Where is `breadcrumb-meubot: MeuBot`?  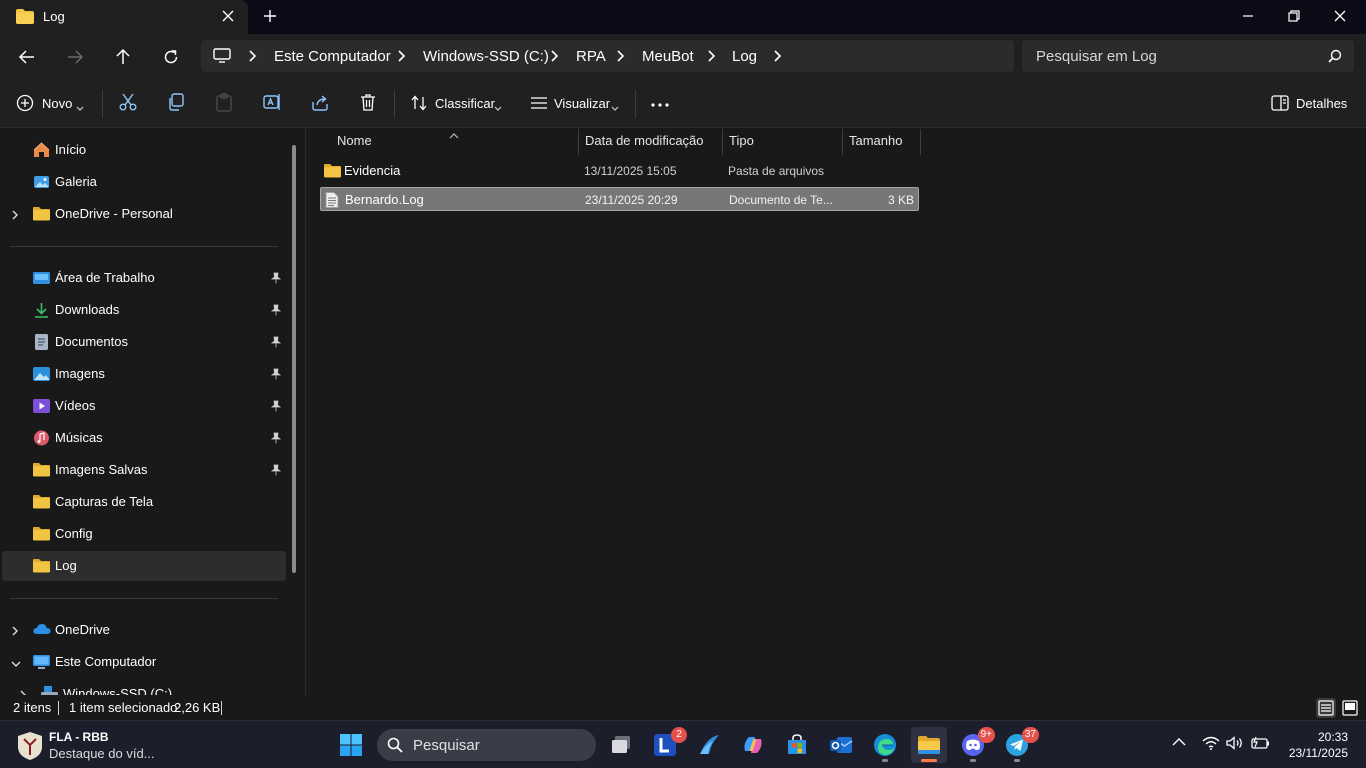
breadcrumb-meubot: MeuBot is located at coordinates (668, 56).